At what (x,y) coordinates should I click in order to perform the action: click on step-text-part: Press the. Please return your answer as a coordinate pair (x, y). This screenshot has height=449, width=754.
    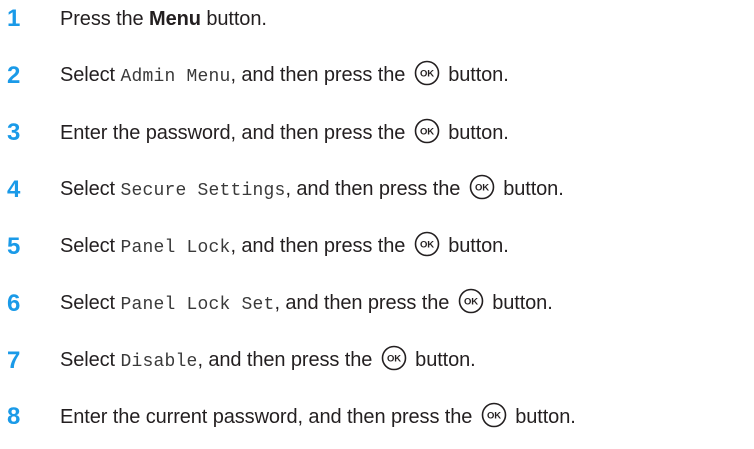
    Looking at the image, I should click on (105, 19).